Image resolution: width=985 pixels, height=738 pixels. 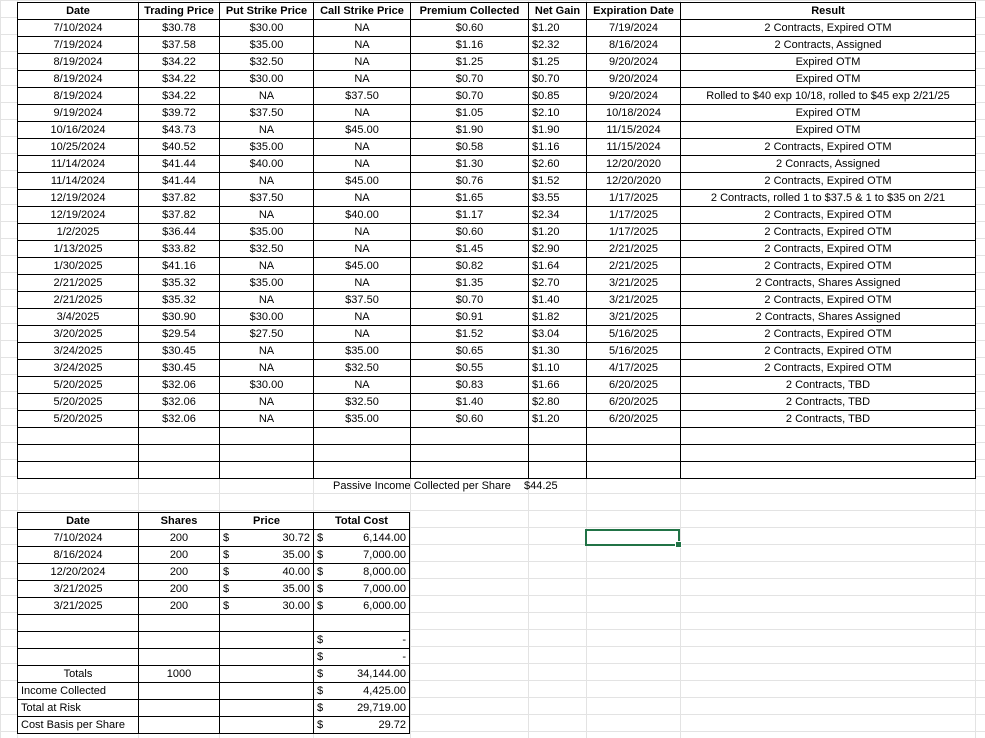 What do you see at coordinates (633, 351) in the screenshot?
I see `table-cell: 5/16/2025` at bounding box center [633, 351].